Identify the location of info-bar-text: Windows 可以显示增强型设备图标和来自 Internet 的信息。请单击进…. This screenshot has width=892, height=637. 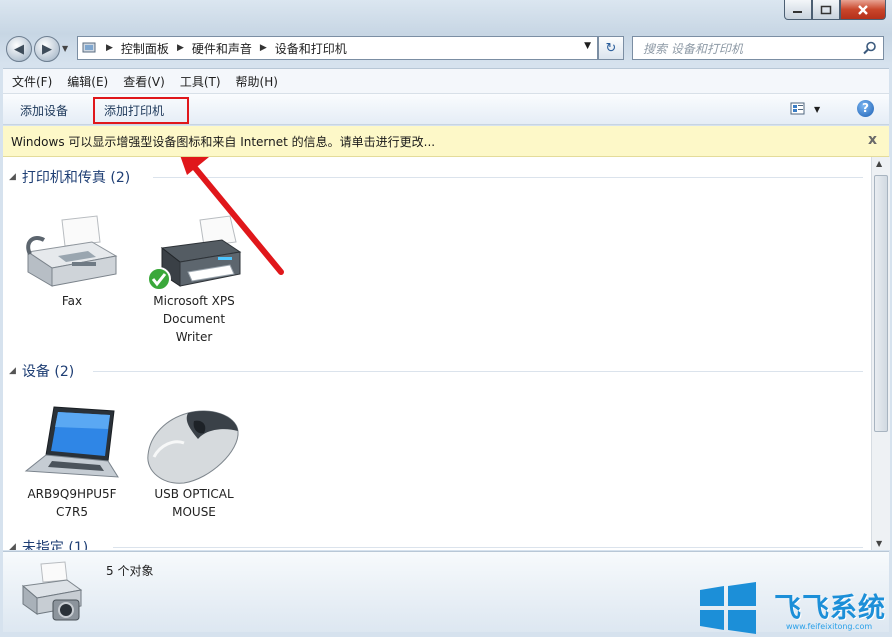
(223, 141).